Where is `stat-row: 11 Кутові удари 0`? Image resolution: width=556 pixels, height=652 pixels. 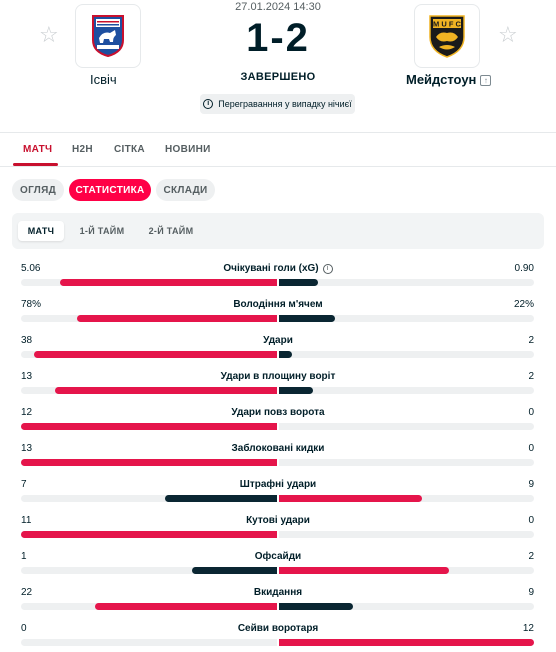
stat-row: 11 Кутові удари 0 is located at coordinates (278, 533).